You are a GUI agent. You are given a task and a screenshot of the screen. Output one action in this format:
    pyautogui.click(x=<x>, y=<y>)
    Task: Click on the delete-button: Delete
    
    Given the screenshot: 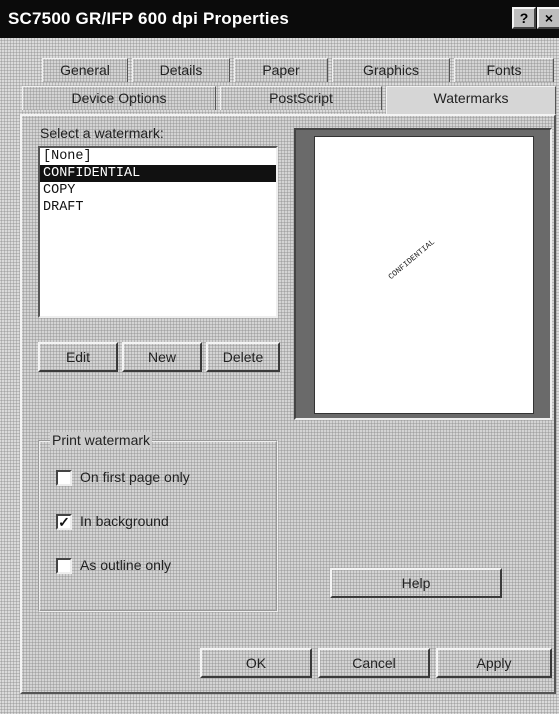 What is the action you would take?
    pyautogui.click(x=243, y=357)
    